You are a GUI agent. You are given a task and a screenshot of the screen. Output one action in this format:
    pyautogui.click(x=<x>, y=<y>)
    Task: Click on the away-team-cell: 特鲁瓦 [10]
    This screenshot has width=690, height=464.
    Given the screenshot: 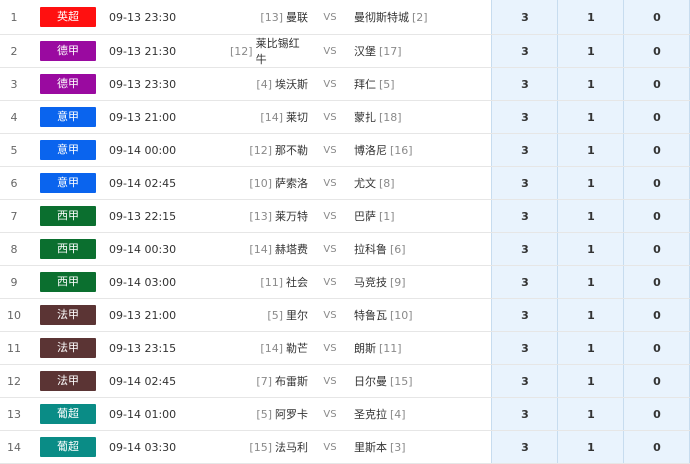 What is the action you would take?
    pyautogui.click(x=418, y=315)
    